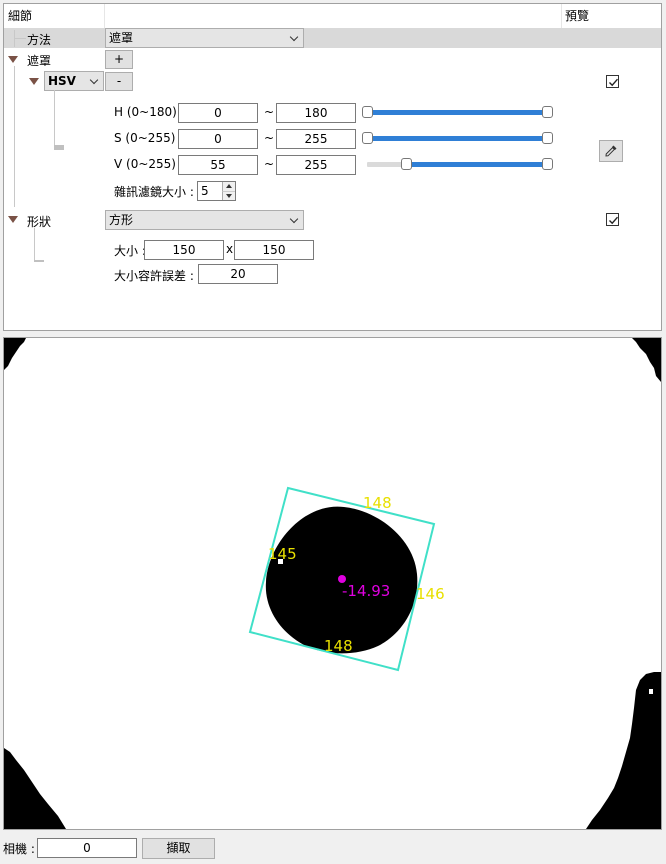  I want to click on h-max-input: 180, so click(316, 113).